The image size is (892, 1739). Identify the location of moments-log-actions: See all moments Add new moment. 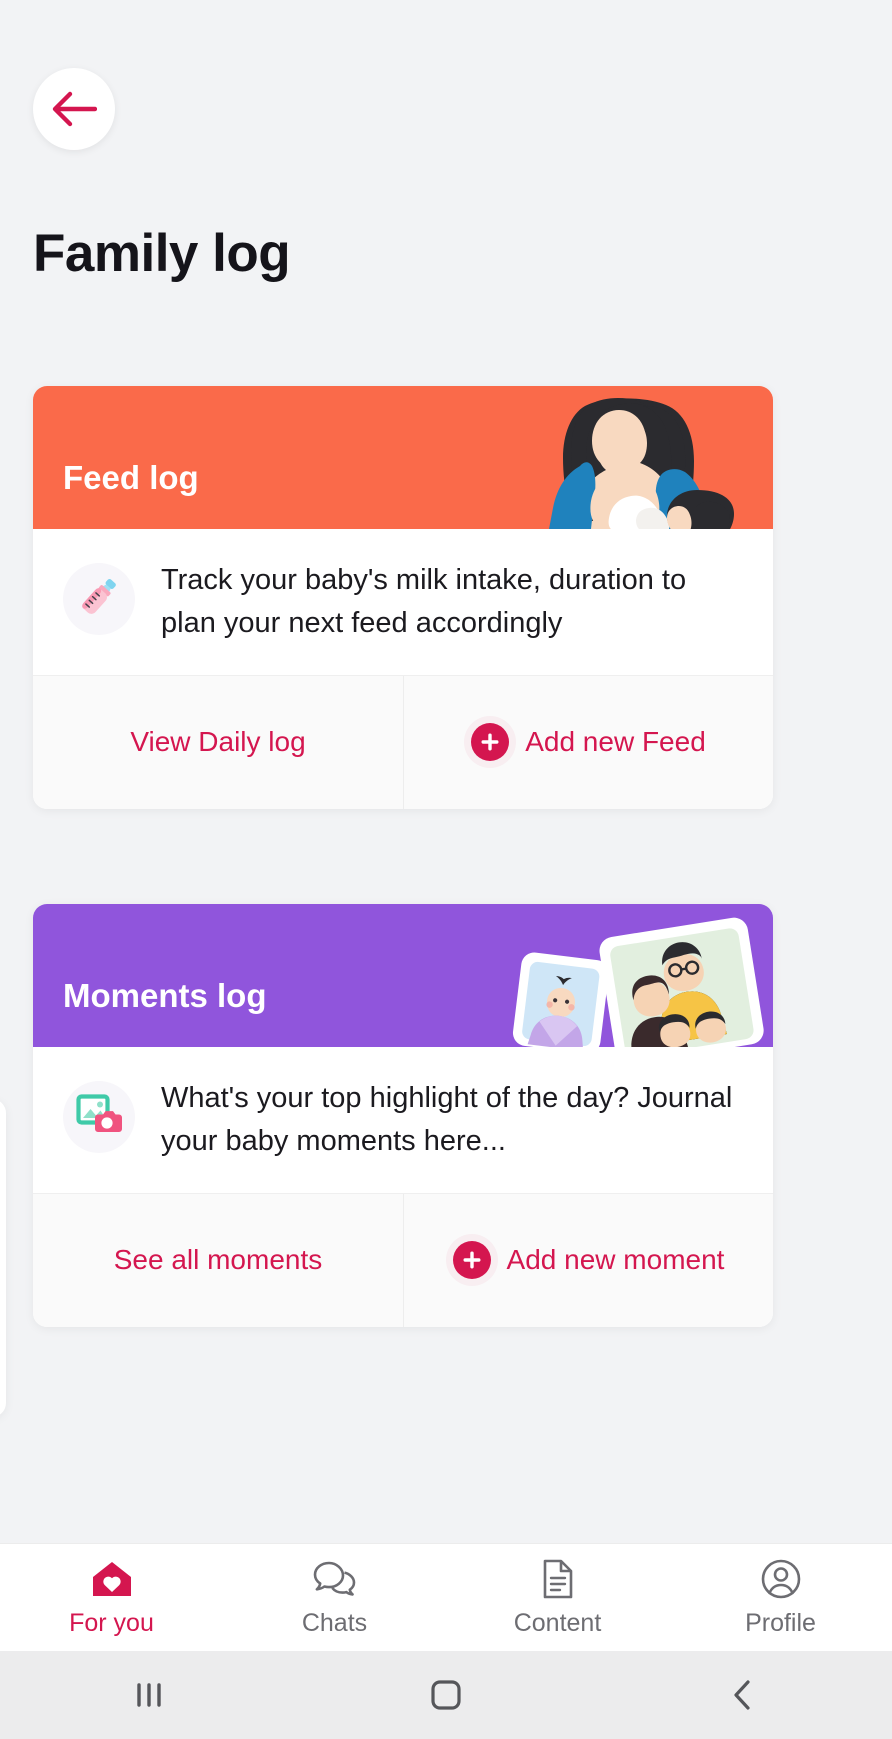
(403, 1259).